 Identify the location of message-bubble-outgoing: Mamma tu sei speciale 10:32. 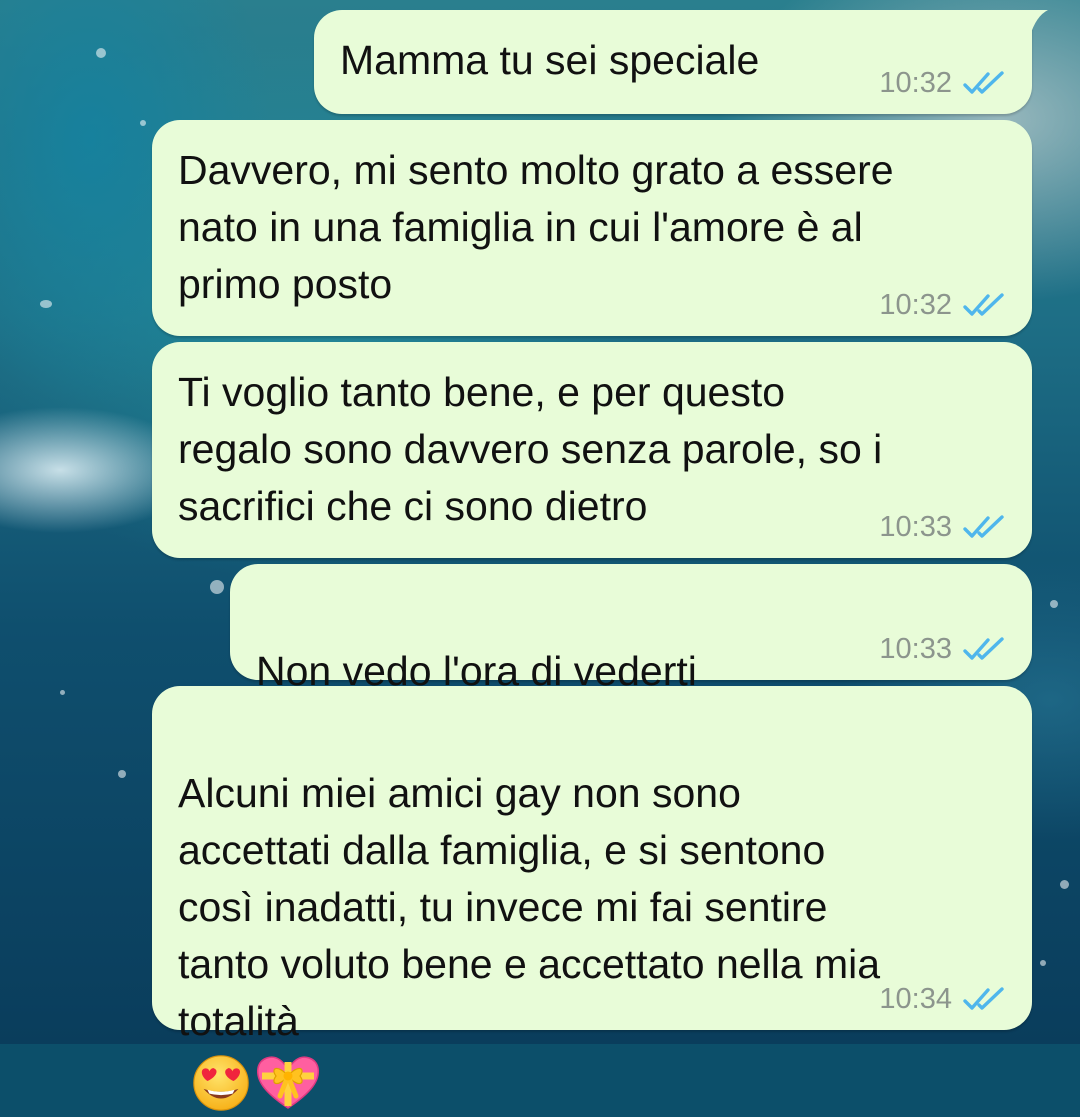
(681, 62).